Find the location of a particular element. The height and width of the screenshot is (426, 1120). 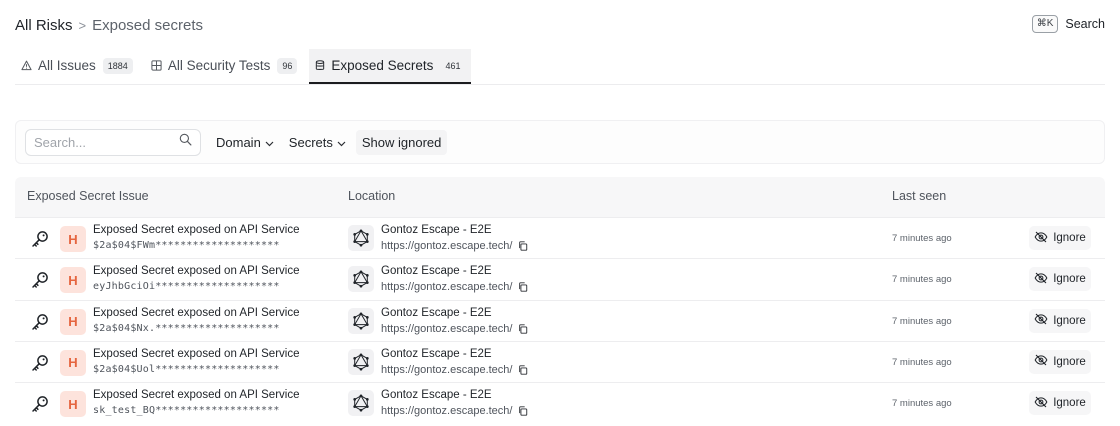

search-box is located at coordinates (113, 142).